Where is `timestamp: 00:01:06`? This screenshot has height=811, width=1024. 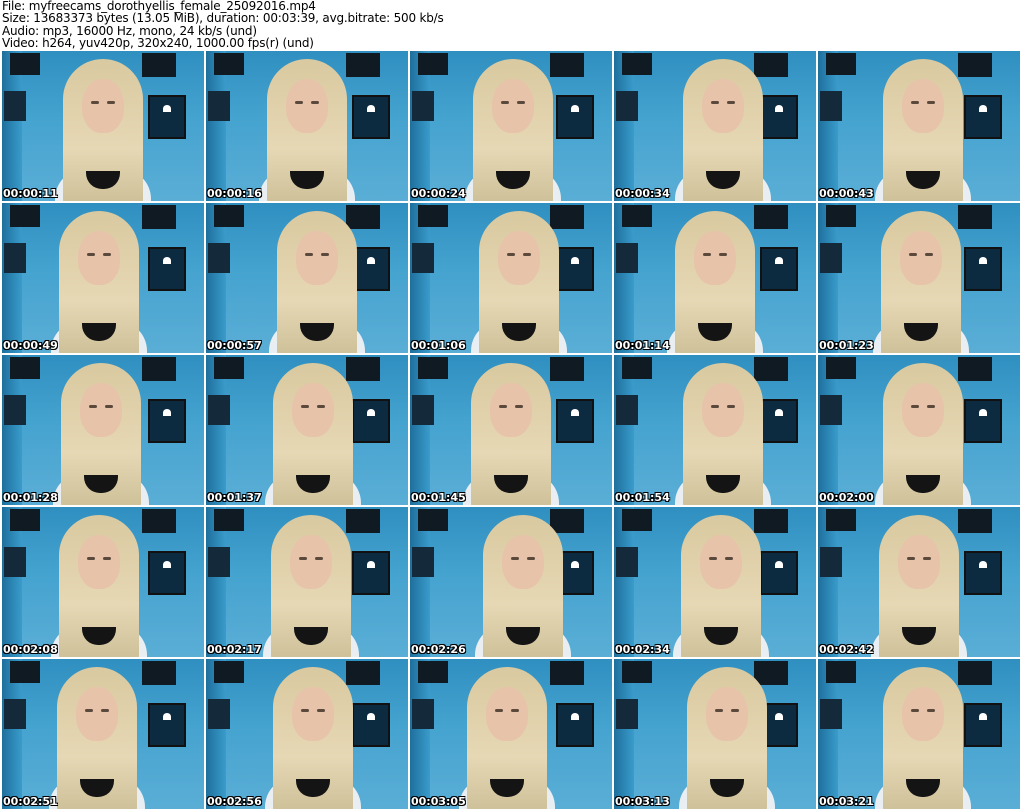 timestamp: 00:01:06 is located at coordinates (438, 345).